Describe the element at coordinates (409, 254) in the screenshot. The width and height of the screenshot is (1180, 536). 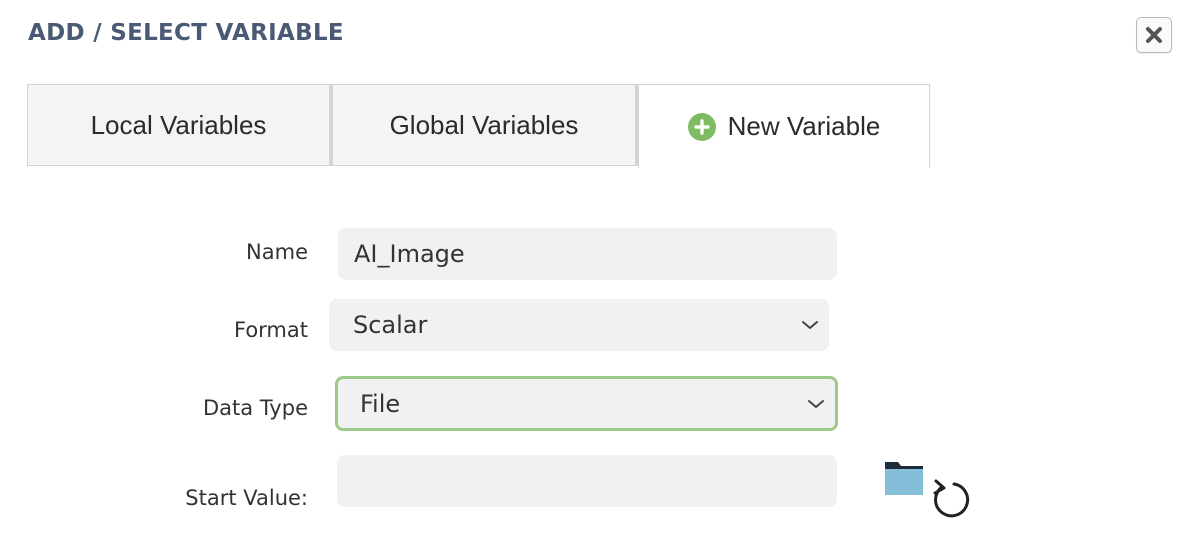
I see `name-value: AI_Image` at that location.